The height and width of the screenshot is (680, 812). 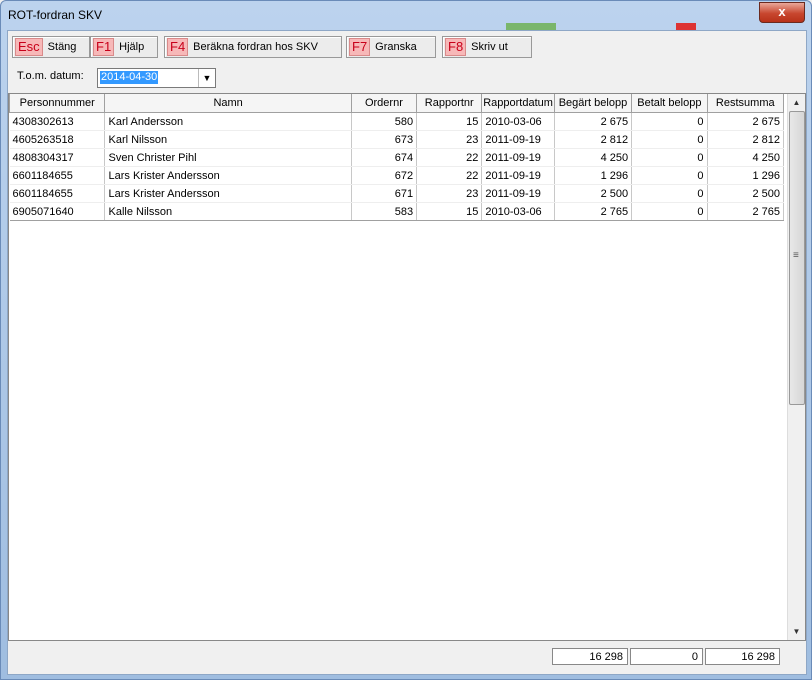 What do you see at coordinates (57, 121) in the screenshot?
I see `cell-personnummer: 4308302613` at bounding box center [57, 121].